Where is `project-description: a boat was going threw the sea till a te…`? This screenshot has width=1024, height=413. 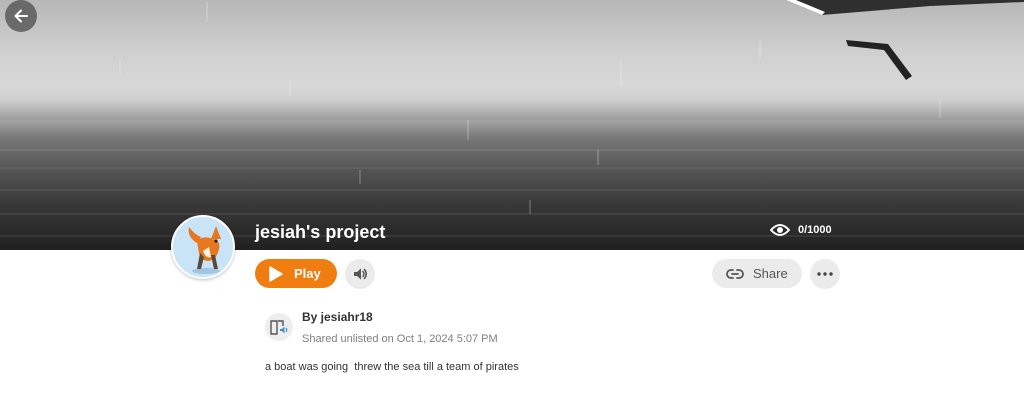
project-description: a boat was going threw the sea till a te… is located at coordinates (392, 367).